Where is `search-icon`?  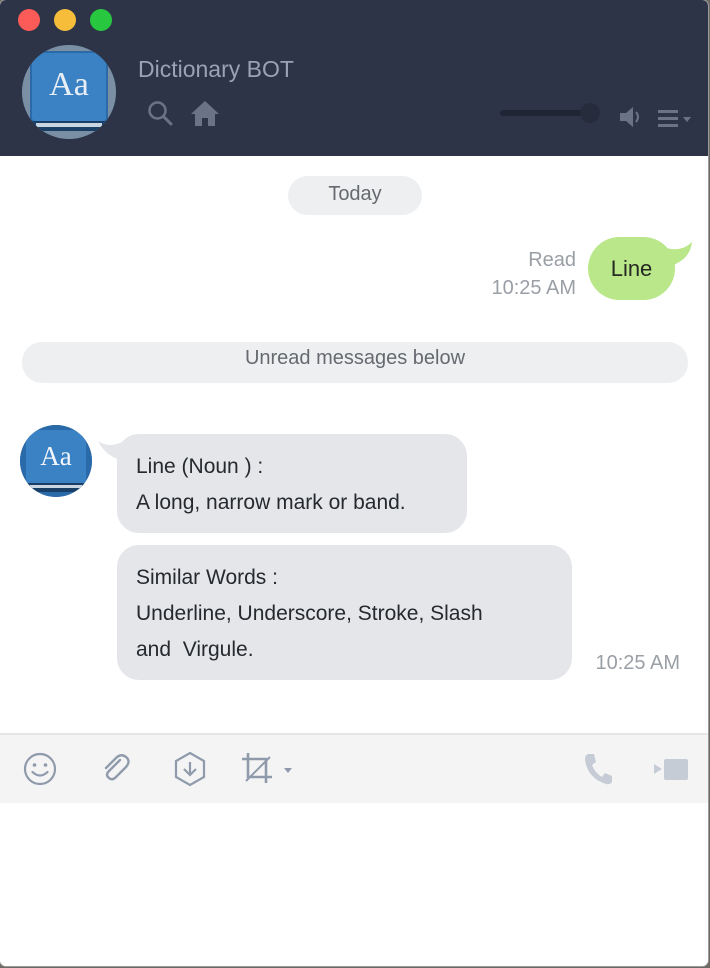 search-icon is located at coordinates (160, 115).